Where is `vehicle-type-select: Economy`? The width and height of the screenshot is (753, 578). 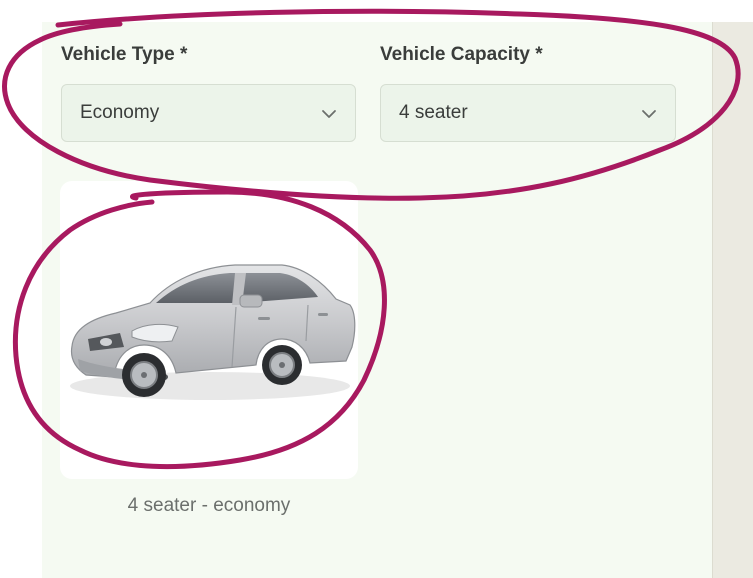 vehicle-type-select: Economy is located at coordinates (208, 113).